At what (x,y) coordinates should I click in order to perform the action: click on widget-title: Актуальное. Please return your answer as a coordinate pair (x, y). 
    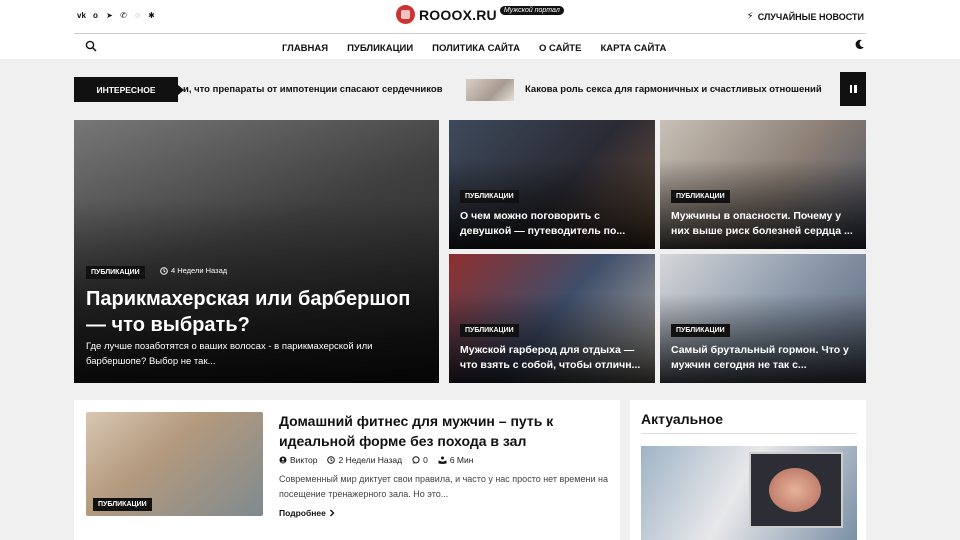
    Looking at the image, I should click on (682, 419).